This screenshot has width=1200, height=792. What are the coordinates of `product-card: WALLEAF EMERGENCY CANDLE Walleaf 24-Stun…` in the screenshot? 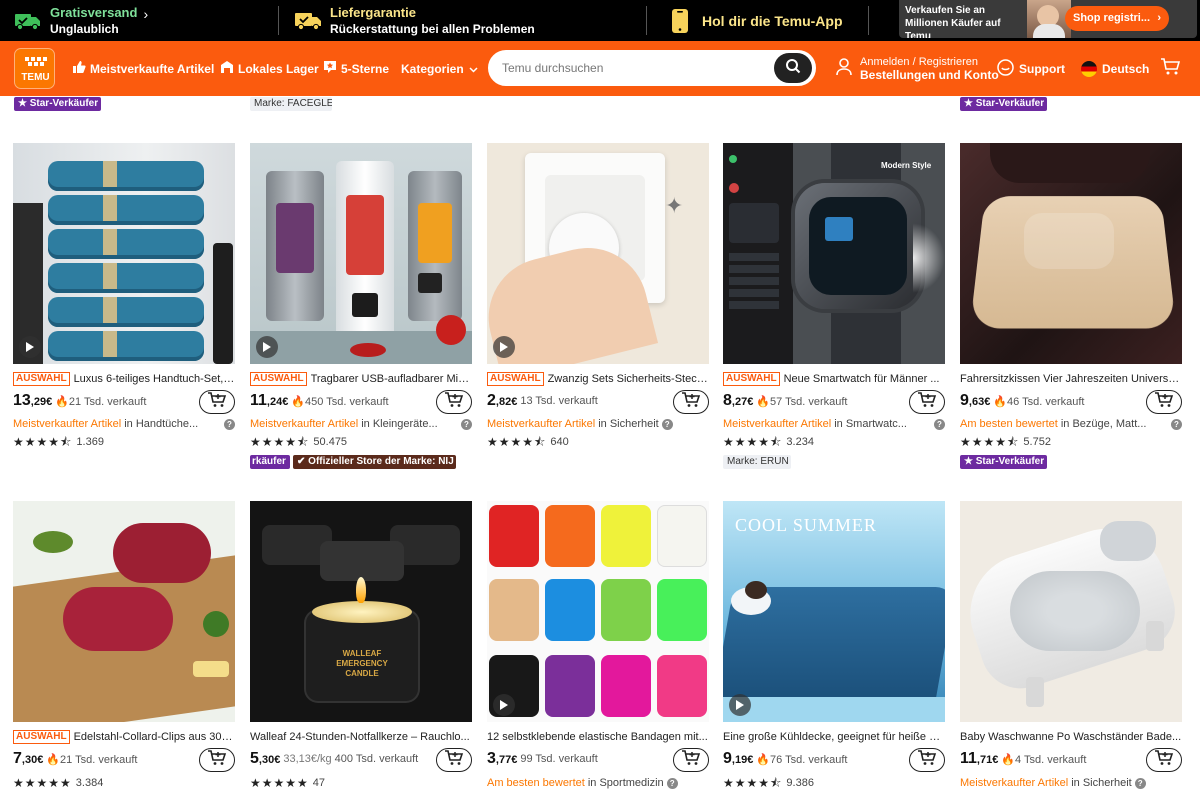 It's located at (361, 646).